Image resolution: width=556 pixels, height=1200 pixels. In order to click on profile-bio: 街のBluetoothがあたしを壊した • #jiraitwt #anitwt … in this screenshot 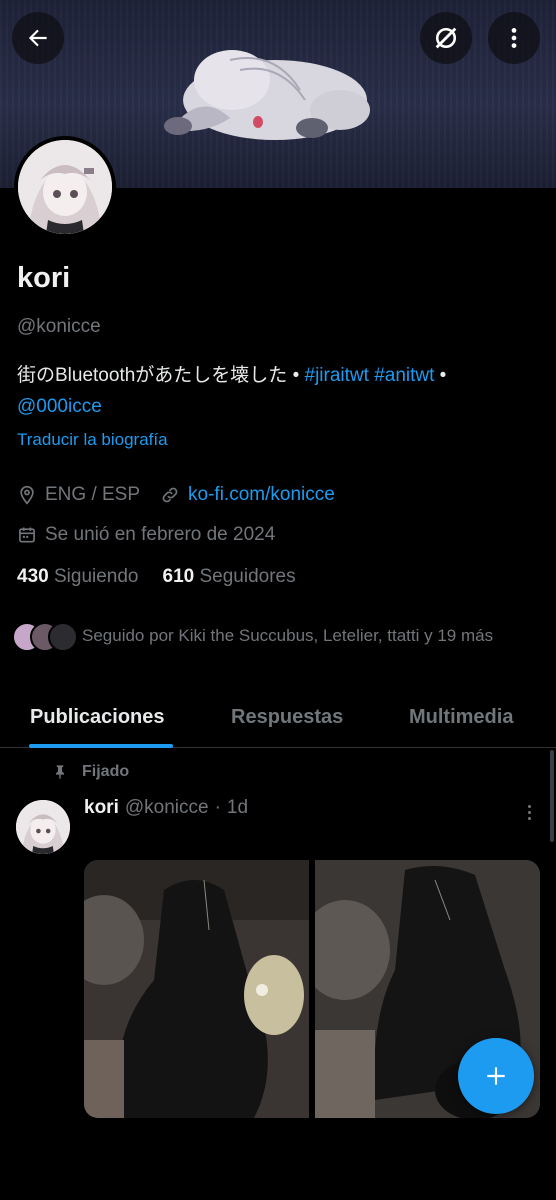, I will do `click(277, 391)`.